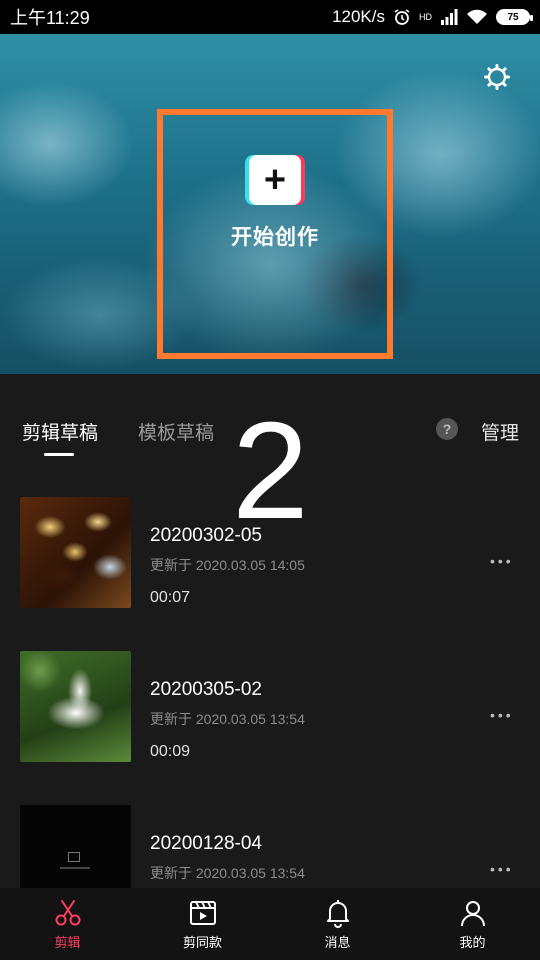 Image resolution: width=540 pixels, height=960 pixels. Describe the element at coordinates (500, 431) in the screenshot. I see `manage-button: 管理` at that location.